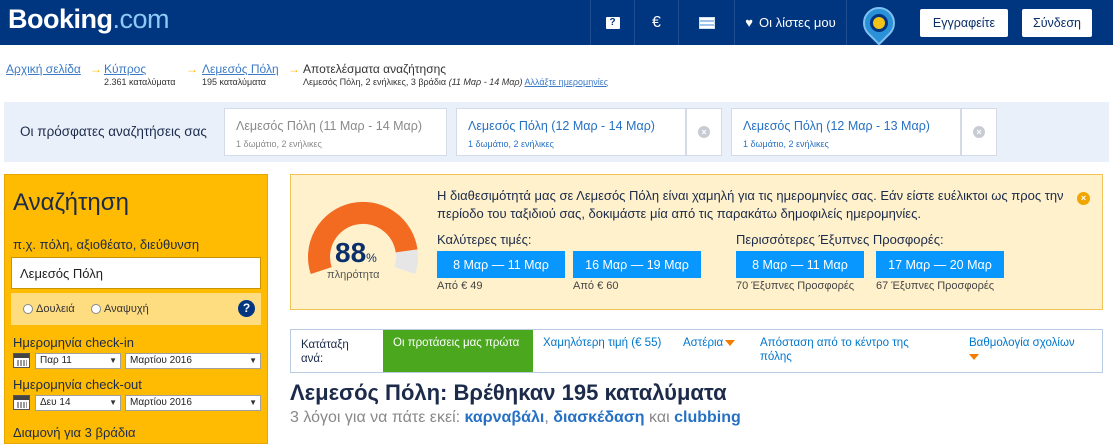 This screenshot has height=444, width=1113. I want to click on language-button, so click(706, 22).